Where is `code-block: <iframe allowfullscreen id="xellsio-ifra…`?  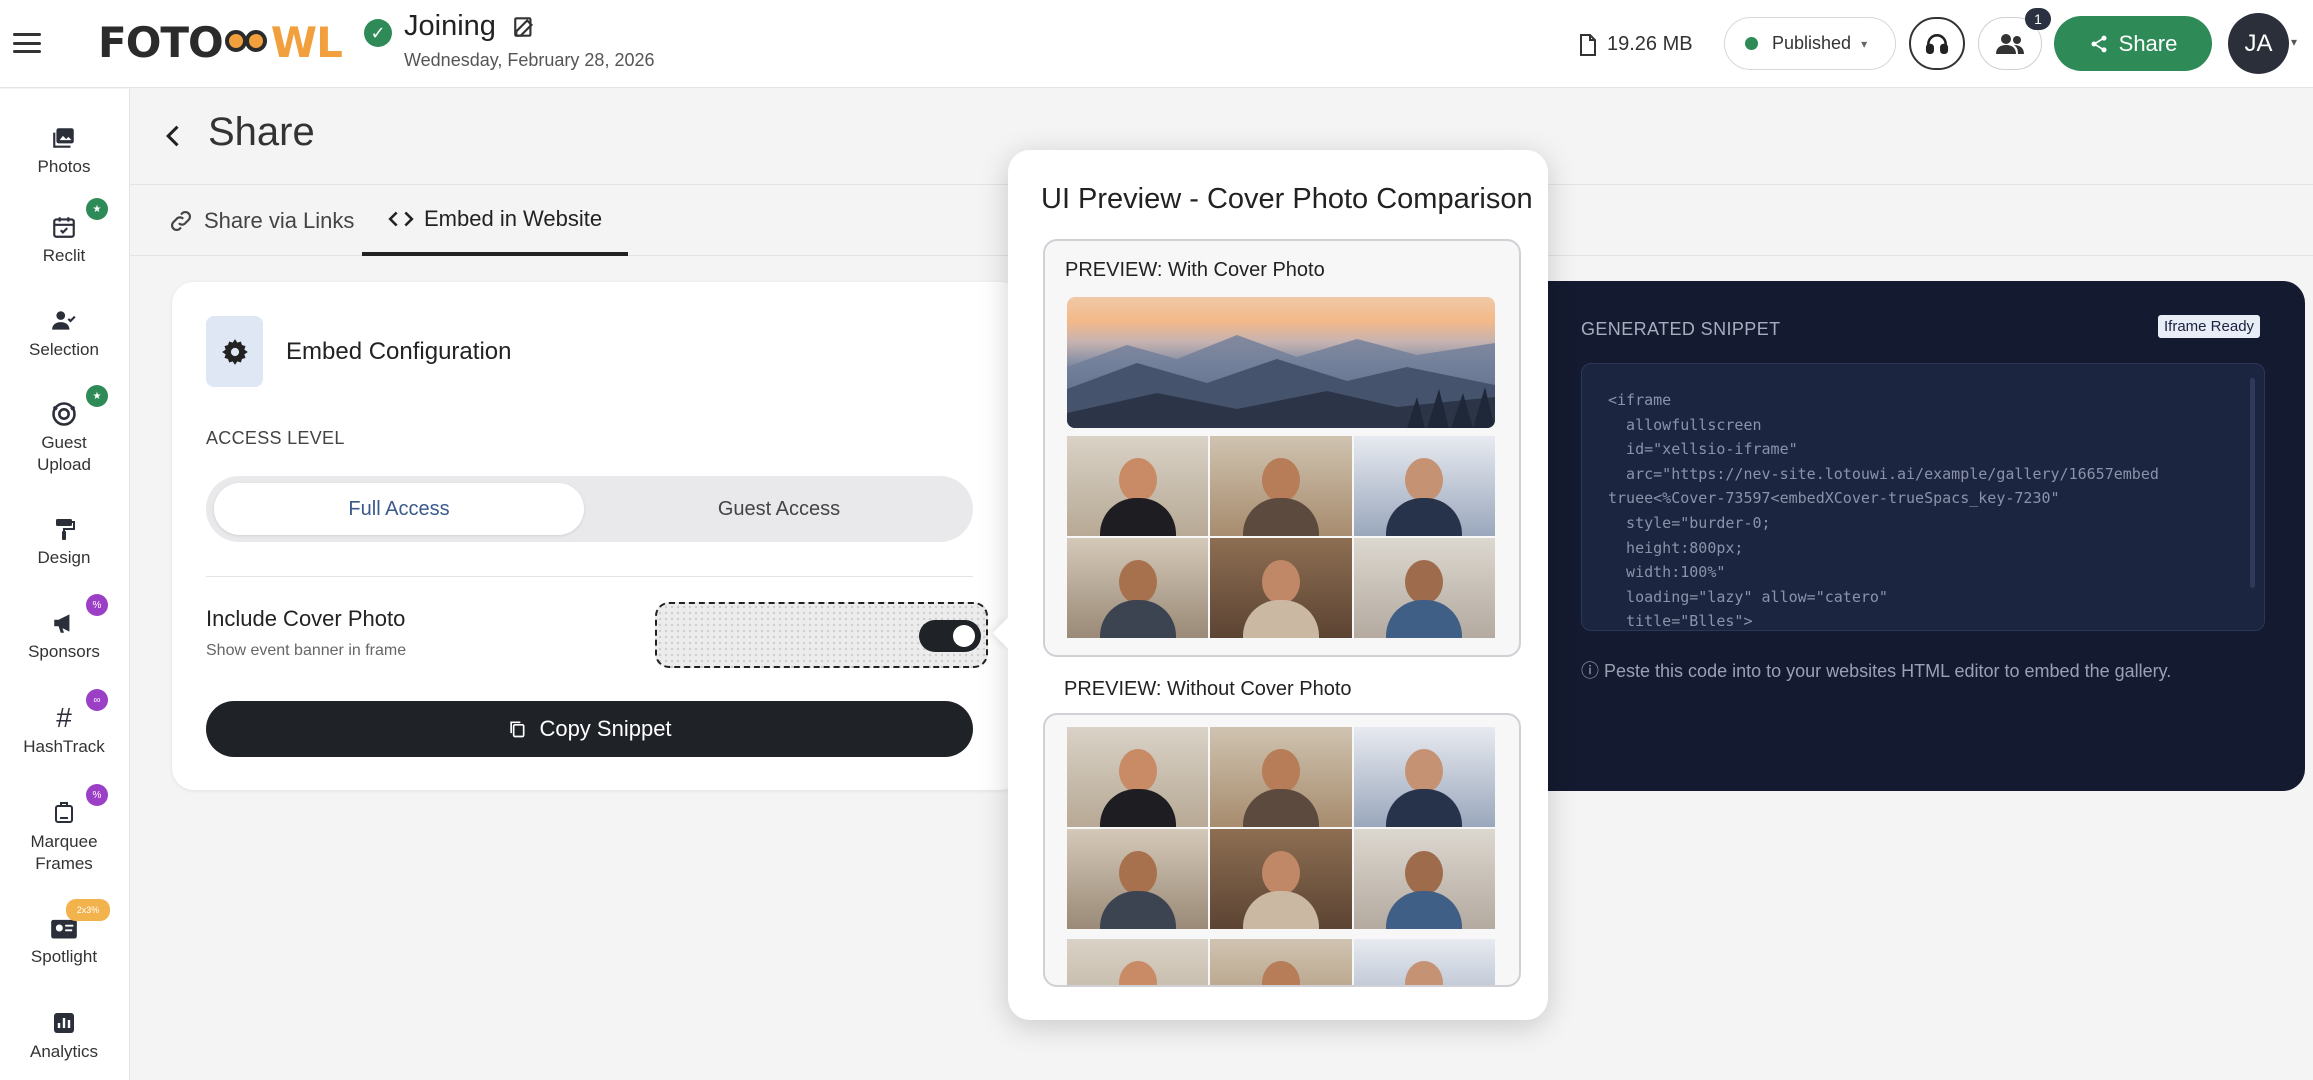 code-block: <iframe allowfullscreen id="xellsio-ifra… is located at coordinates (1923, 497).